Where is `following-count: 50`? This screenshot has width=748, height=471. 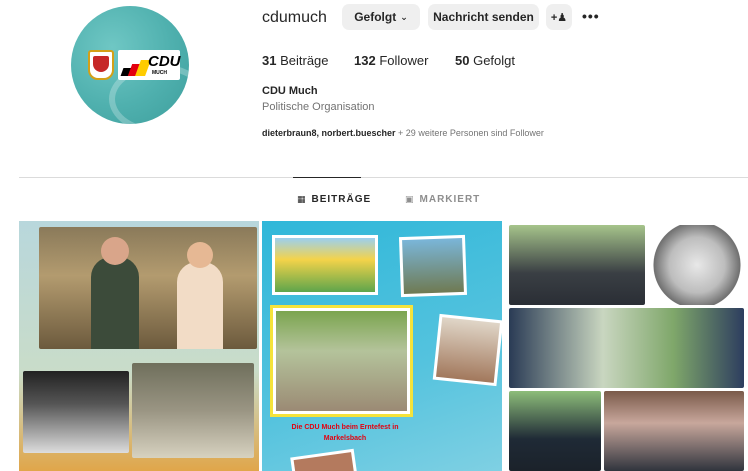
following-count: 50 is located at coordinates (462, 60).